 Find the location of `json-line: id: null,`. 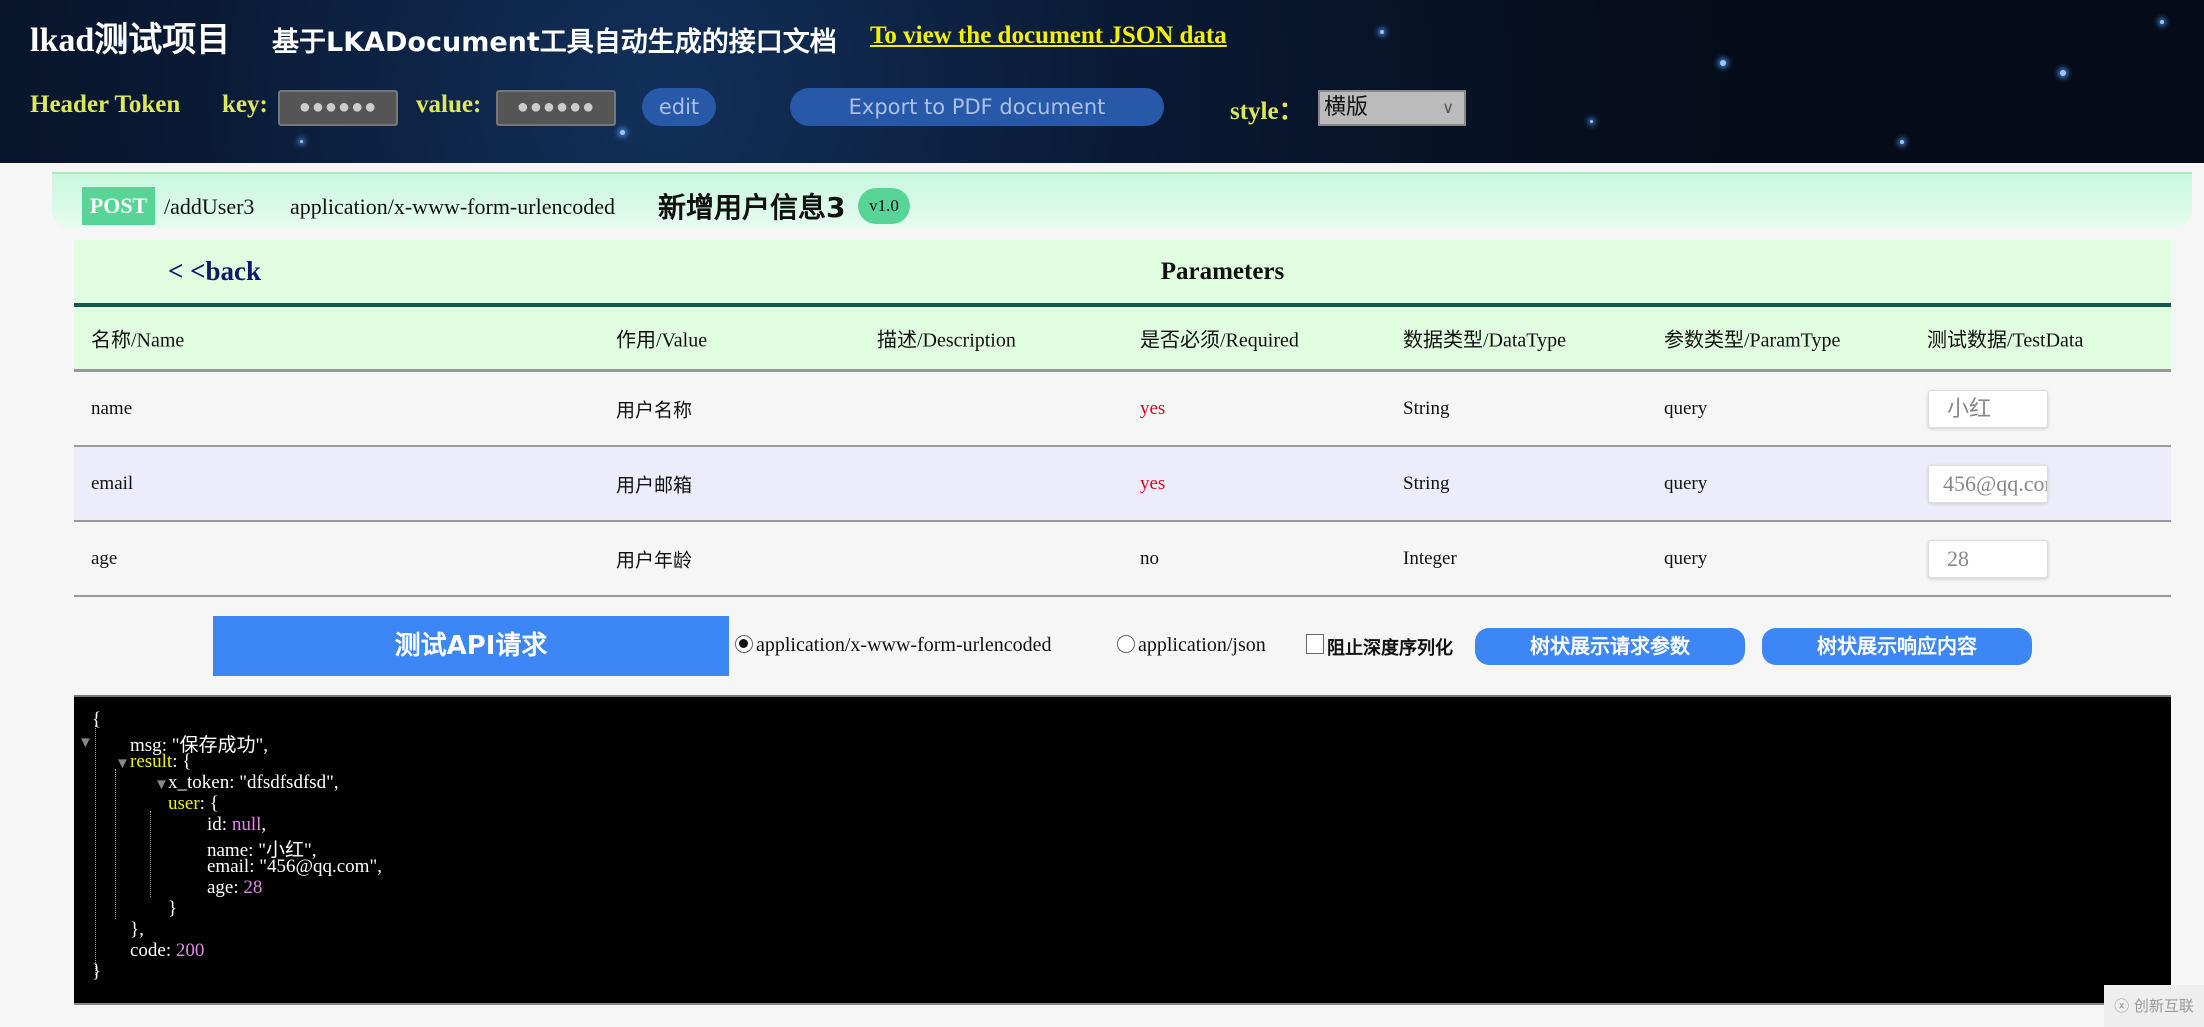

json-line: id: null, is located at coordinates (237, 824).